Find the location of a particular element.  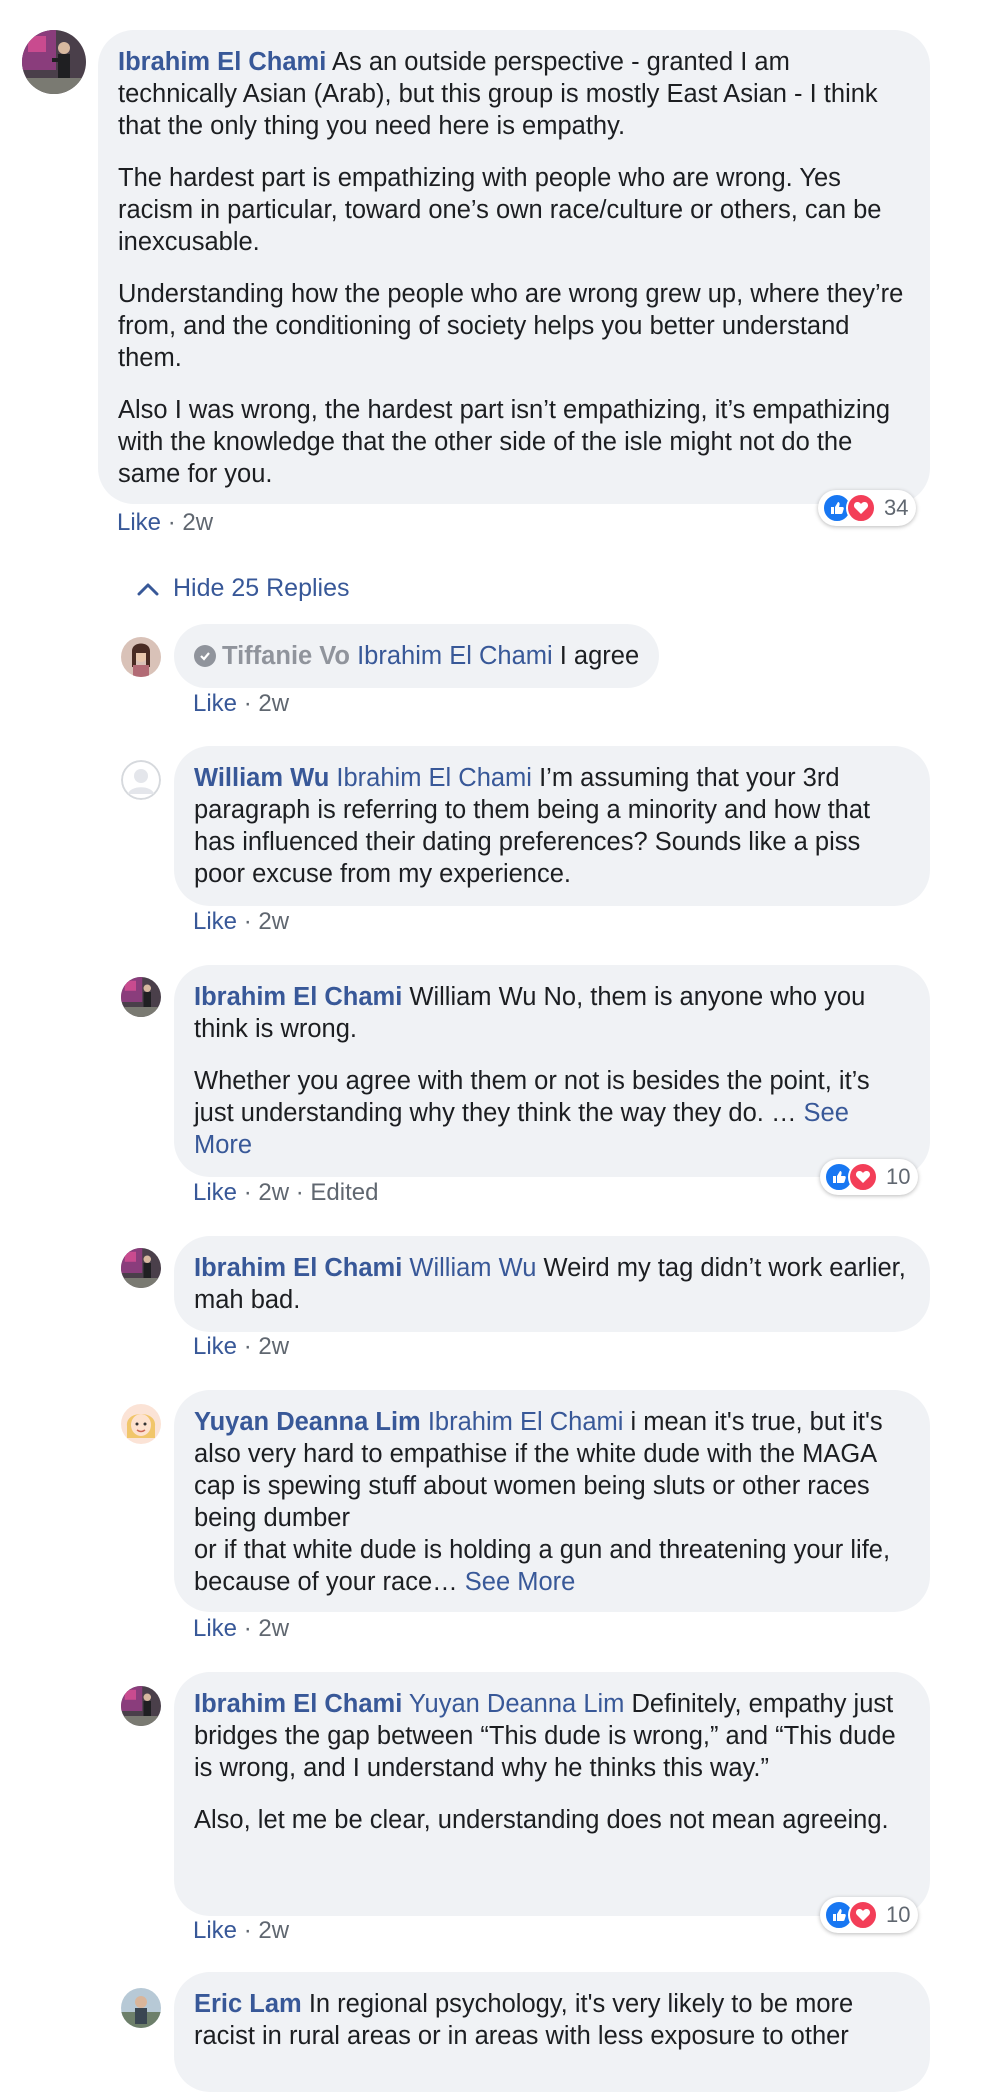

chevron-up-icon is located at coordinates (148, 589).